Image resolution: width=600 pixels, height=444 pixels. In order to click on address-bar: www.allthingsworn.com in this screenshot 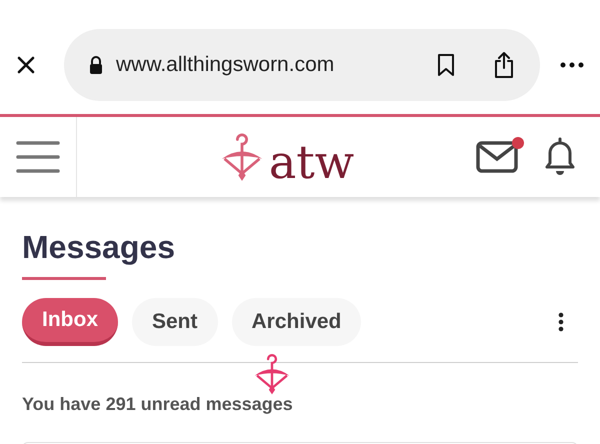, I will do `click(302, 65)`.